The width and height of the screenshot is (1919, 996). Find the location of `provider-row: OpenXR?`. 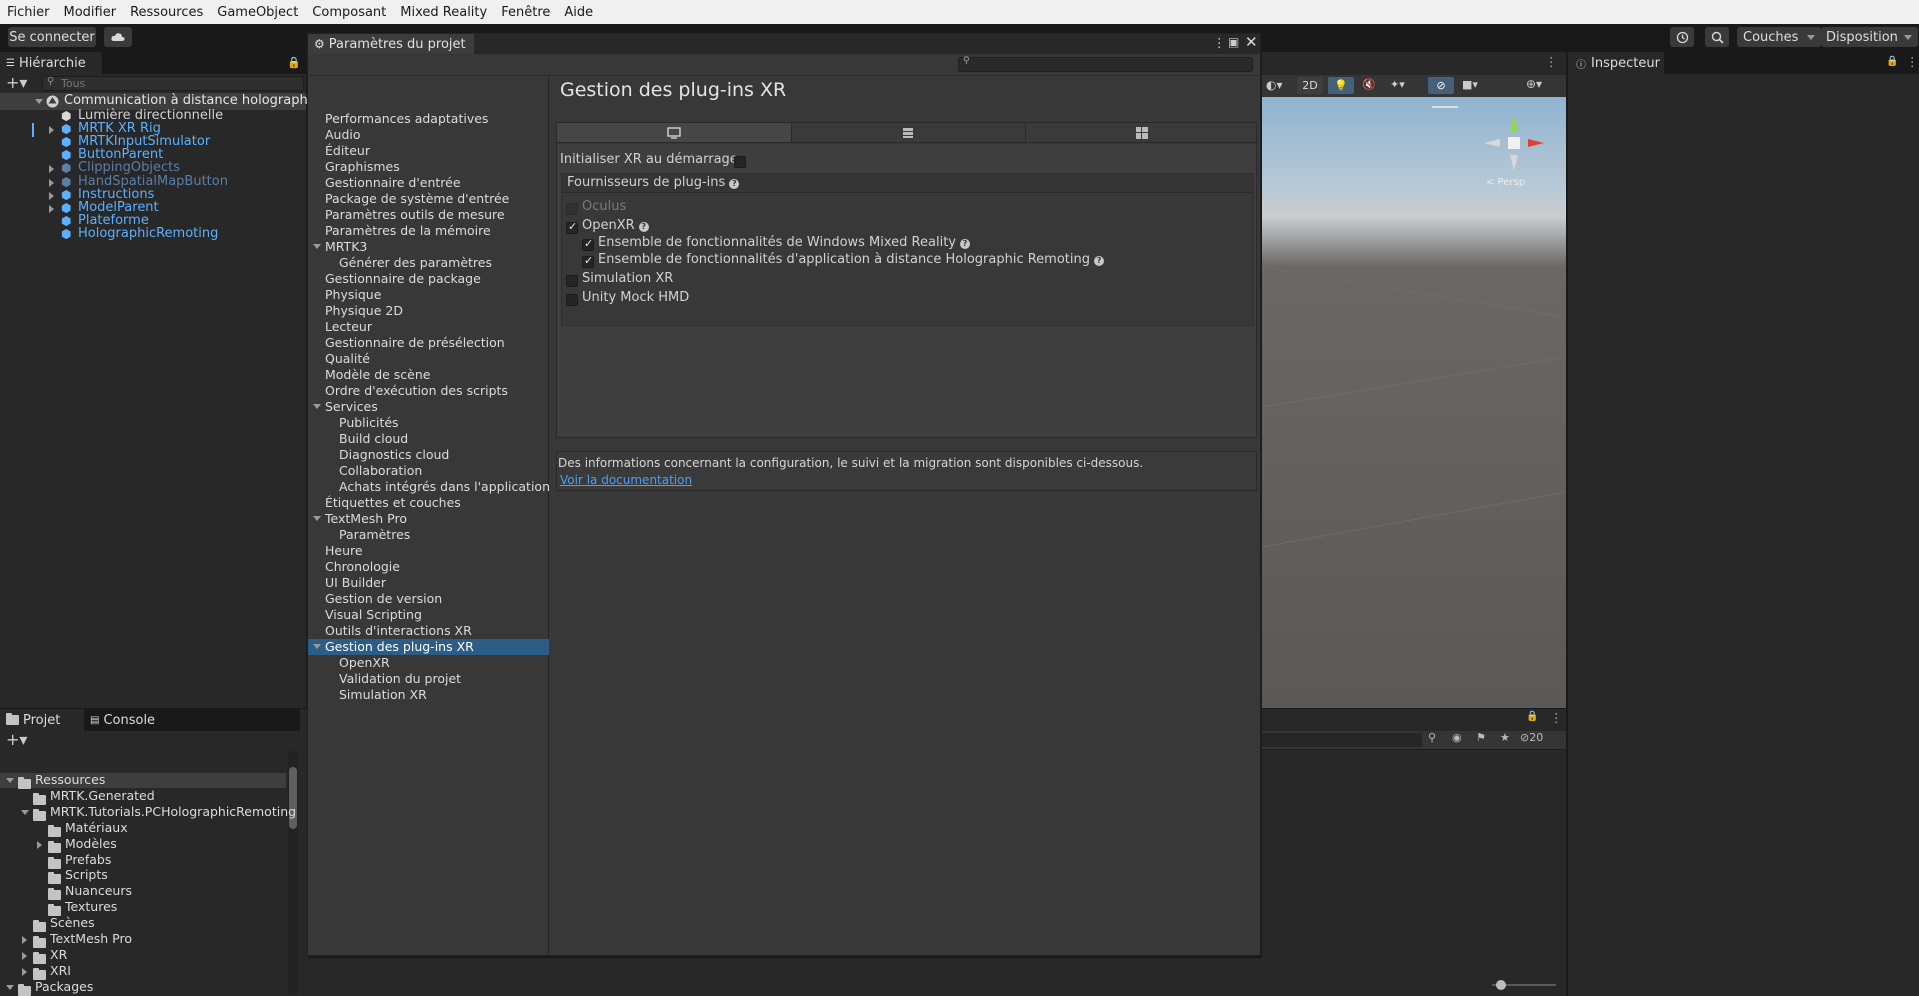

provider-row: OpenXR? is located at coordinates (907, 226).